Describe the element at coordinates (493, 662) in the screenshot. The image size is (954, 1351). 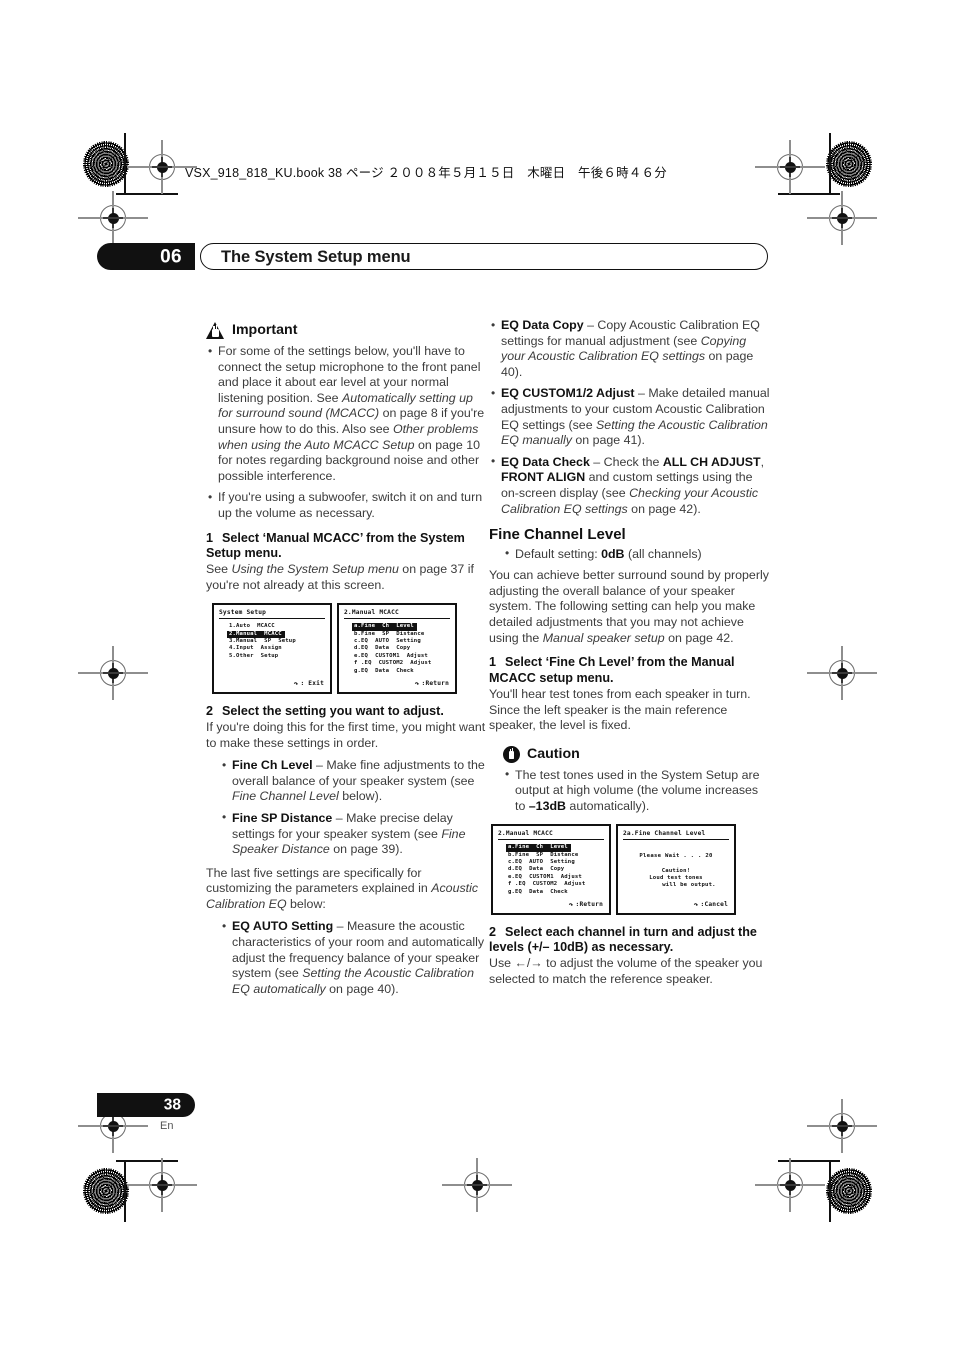
I see `right-step-1-number: 1` at that location.